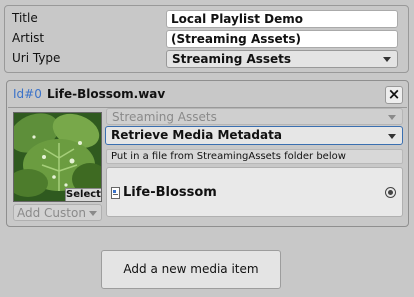  I want to click on audio-file-icon, so click(115, 193).